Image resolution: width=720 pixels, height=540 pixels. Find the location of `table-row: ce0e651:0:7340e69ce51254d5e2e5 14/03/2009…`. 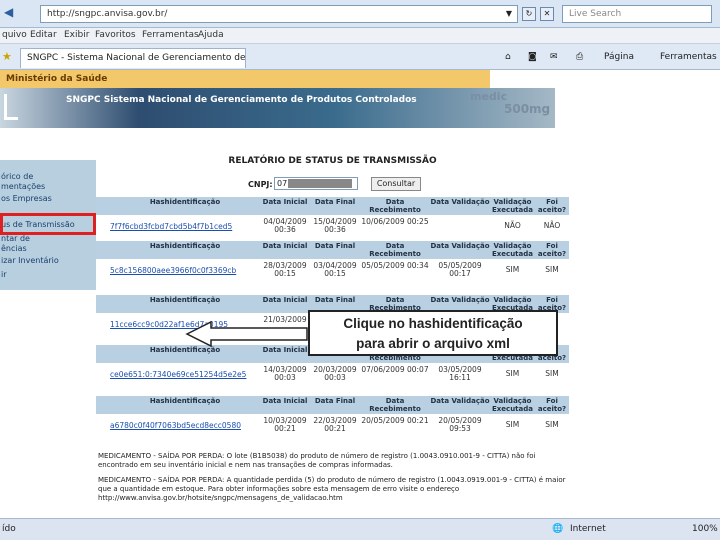

table-row: ce0e651:0:7340e69ce51254d5e2e5 14/03/2009… is located at coordinates (332, 374).